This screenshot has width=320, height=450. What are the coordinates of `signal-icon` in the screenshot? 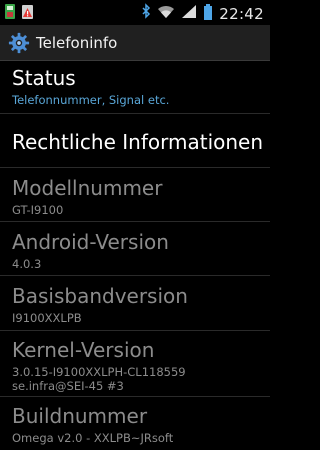 It's located at (189, 14).